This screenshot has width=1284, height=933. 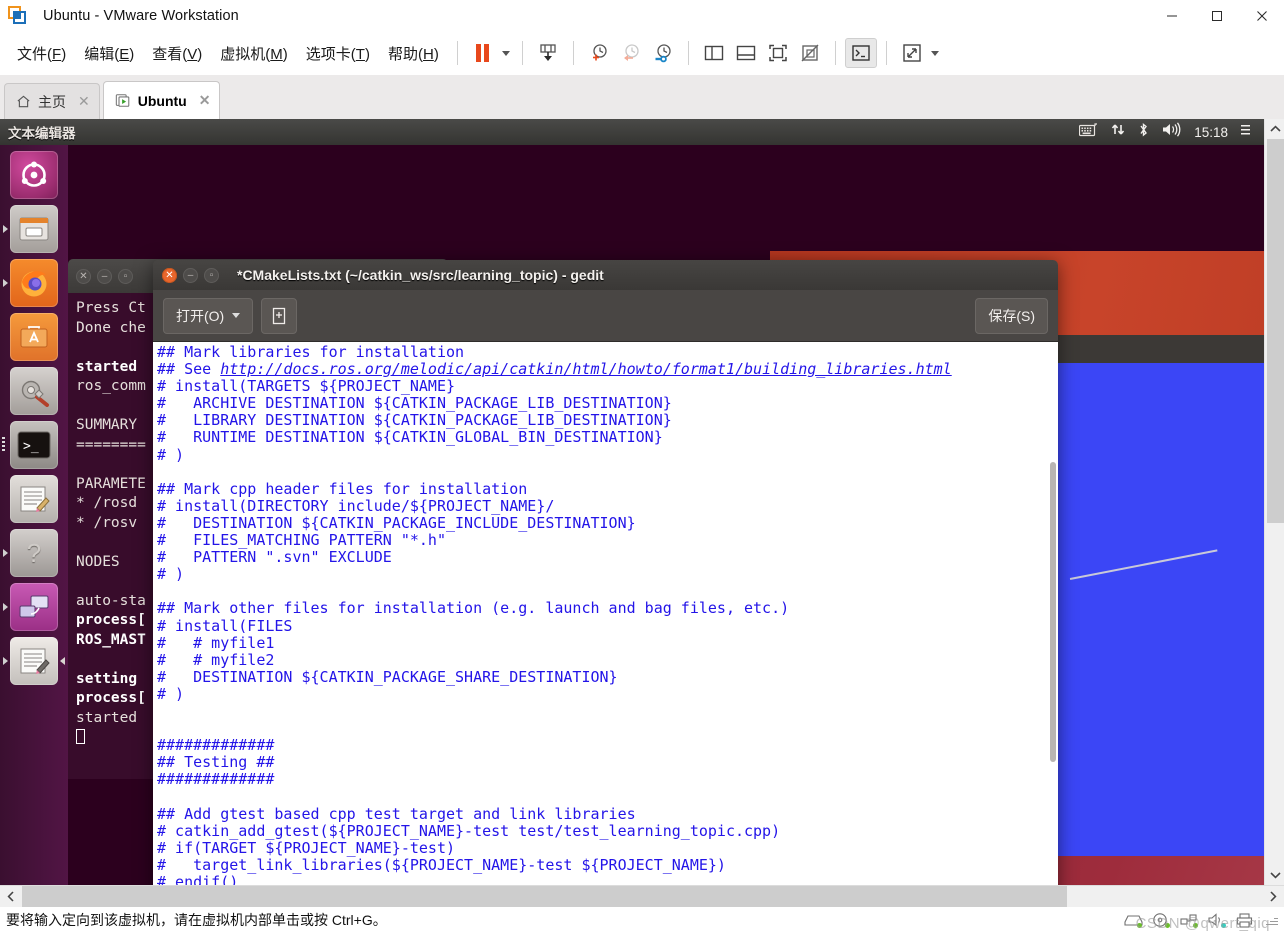 What do you see at coordinates (1216, 15) in the screenshot?
I see `maximize-button` at bounding box center [1216, 15].